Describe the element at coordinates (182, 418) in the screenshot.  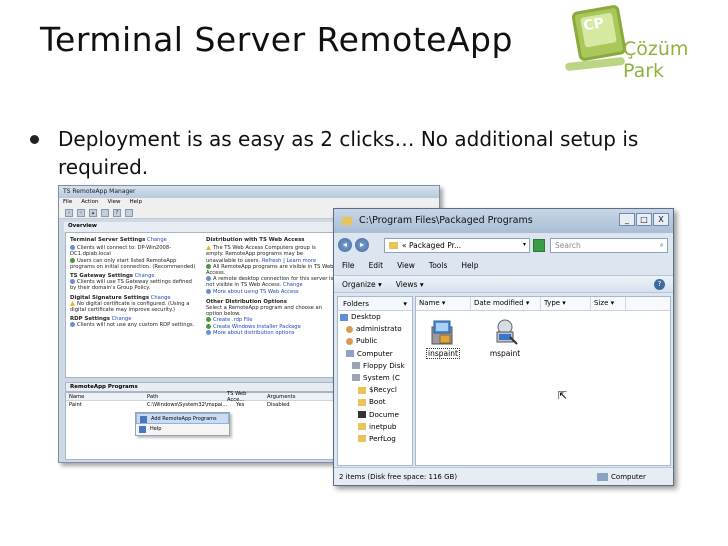
I see `add-remoteapp-menu-item: Add RemoteApp Programs` at that location.